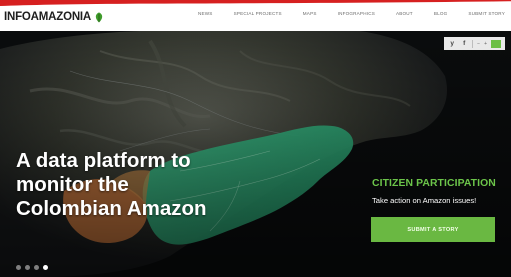  What do you see at coordinates (310, 16) in the screenshot?
I see `nav-maps: MAPS` at bounding box center [310, 16].